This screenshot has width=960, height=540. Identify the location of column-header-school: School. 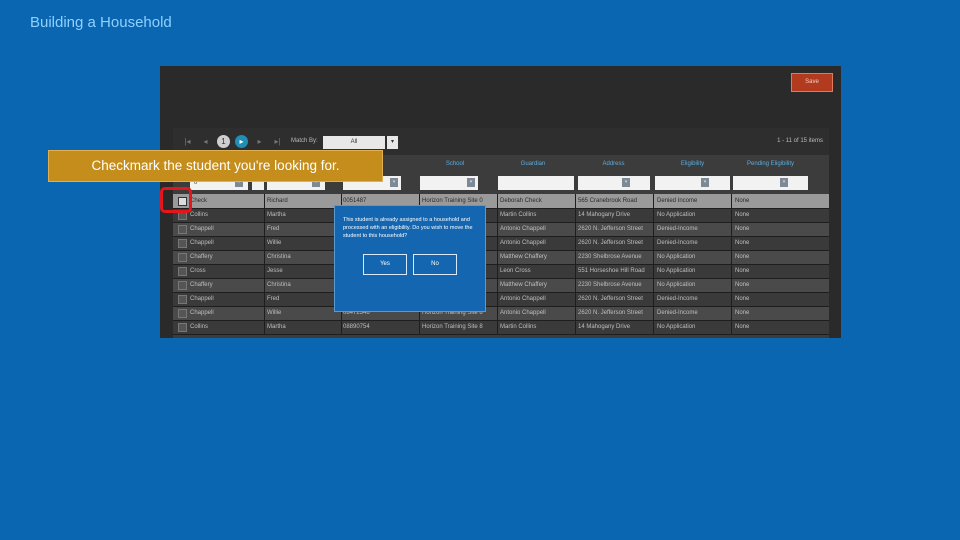
(455, 166).